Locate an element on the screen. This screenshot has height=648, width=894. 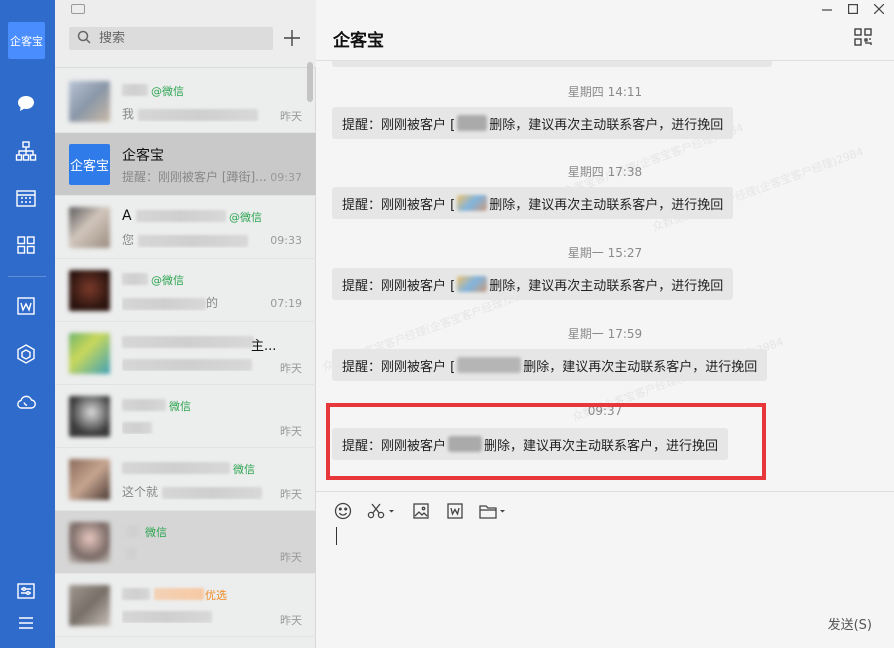
rail-divider is located at coordinates (27, 276).